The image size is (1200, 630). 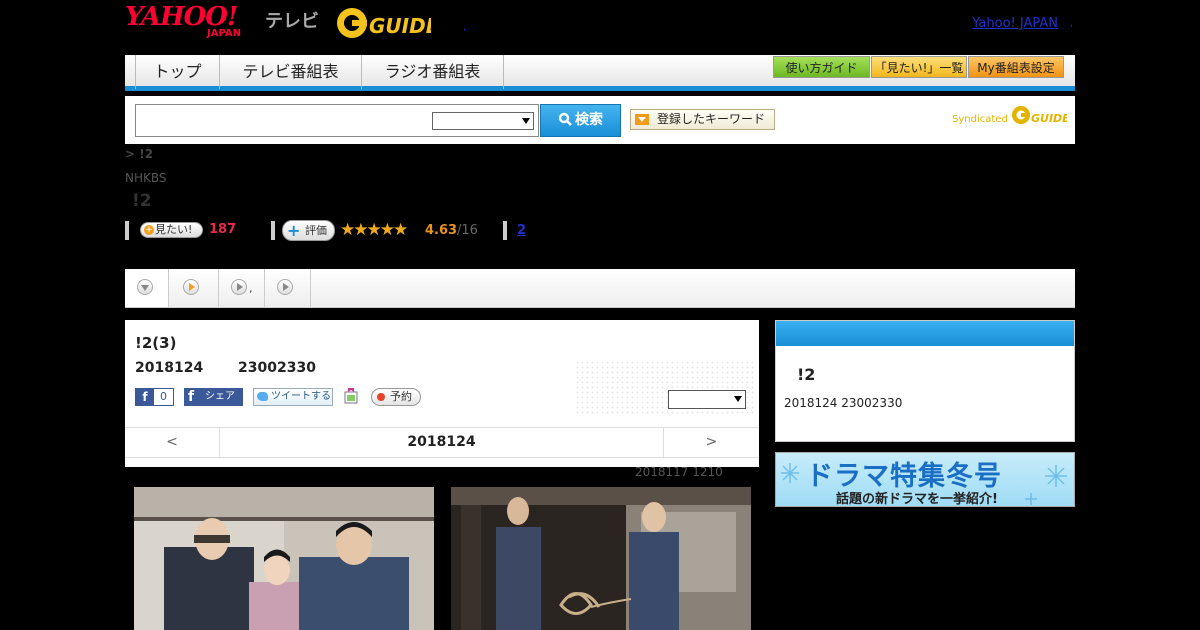 What do you see at coordinates (316, 230) in the screenshot?
I see `rate-label: 評価` at bounding box center [316, 230].